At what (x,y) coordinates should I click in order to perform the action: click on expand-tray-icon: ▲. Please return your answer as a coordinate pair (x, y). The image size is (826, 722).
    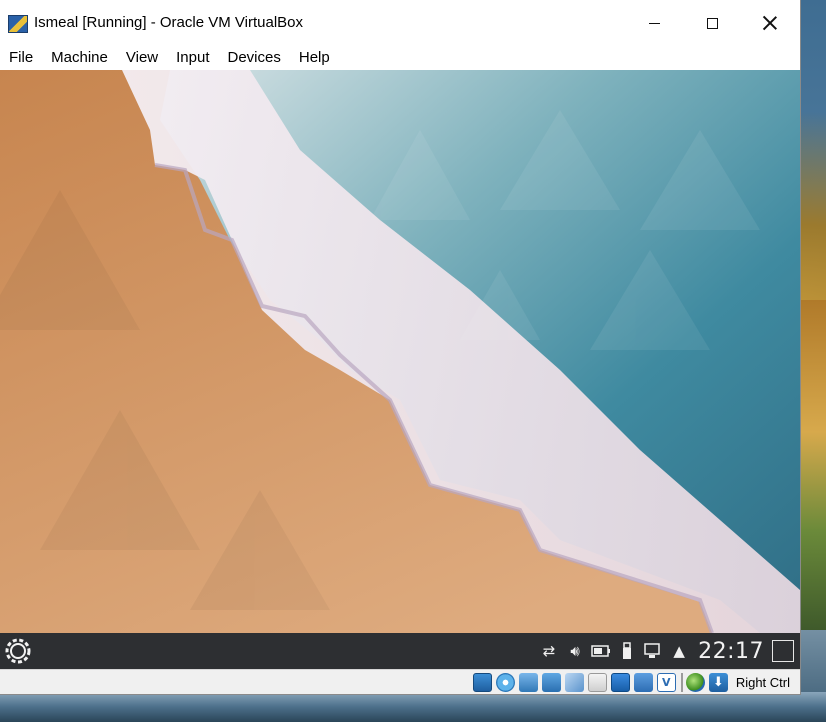
    Looking at the image, I should click on (679, 651).